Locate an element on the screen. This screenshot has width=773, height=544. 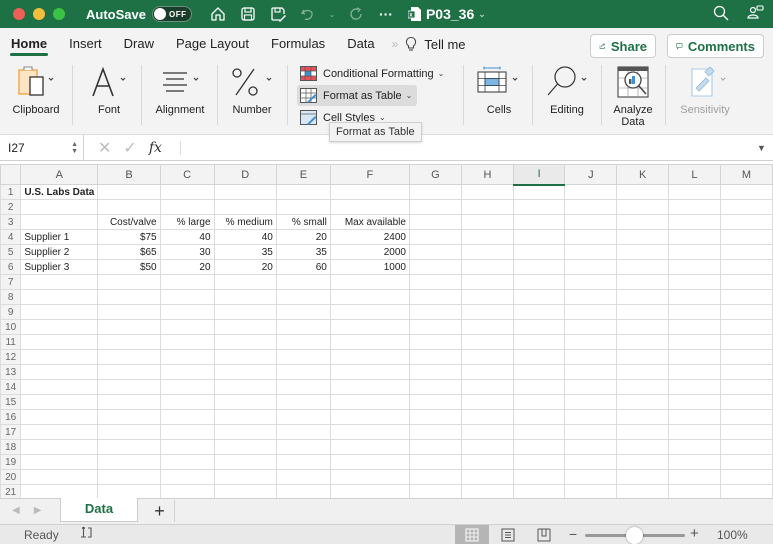
cell-a12 is located at coordinates (59, 357).